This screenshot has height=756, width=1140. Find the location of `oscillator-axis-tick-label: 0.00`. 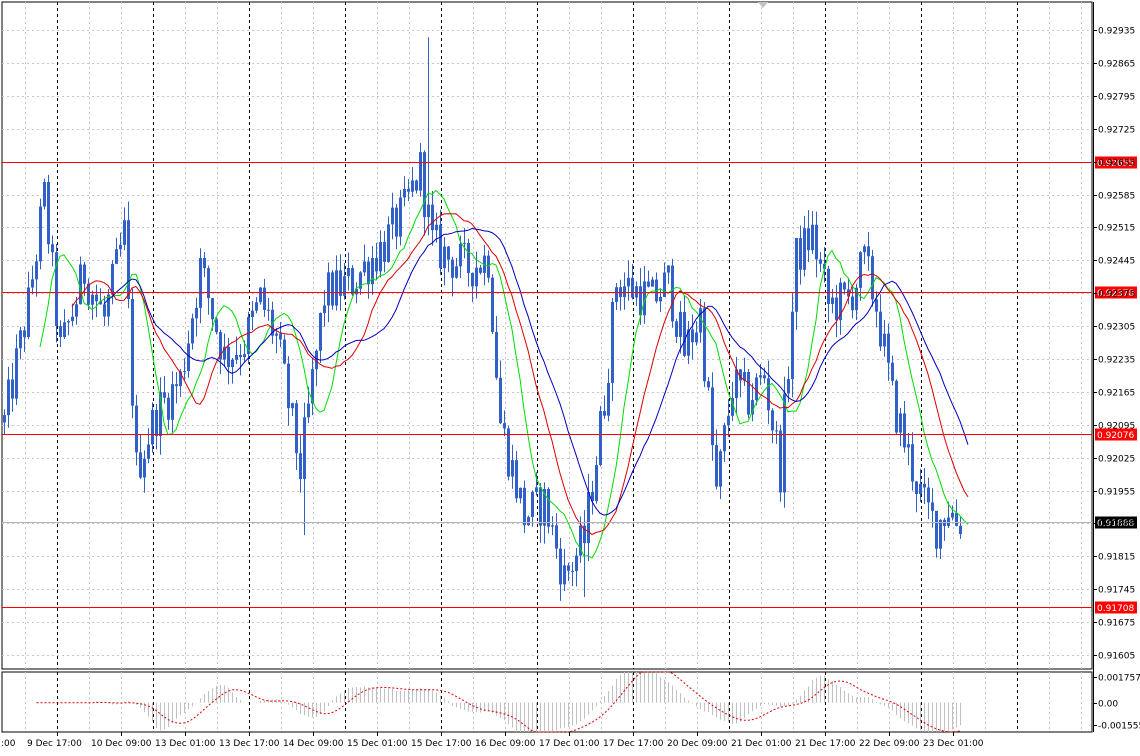

oscillator-axis-tick-label: 0.00 is located at coordinates (1108, 705).